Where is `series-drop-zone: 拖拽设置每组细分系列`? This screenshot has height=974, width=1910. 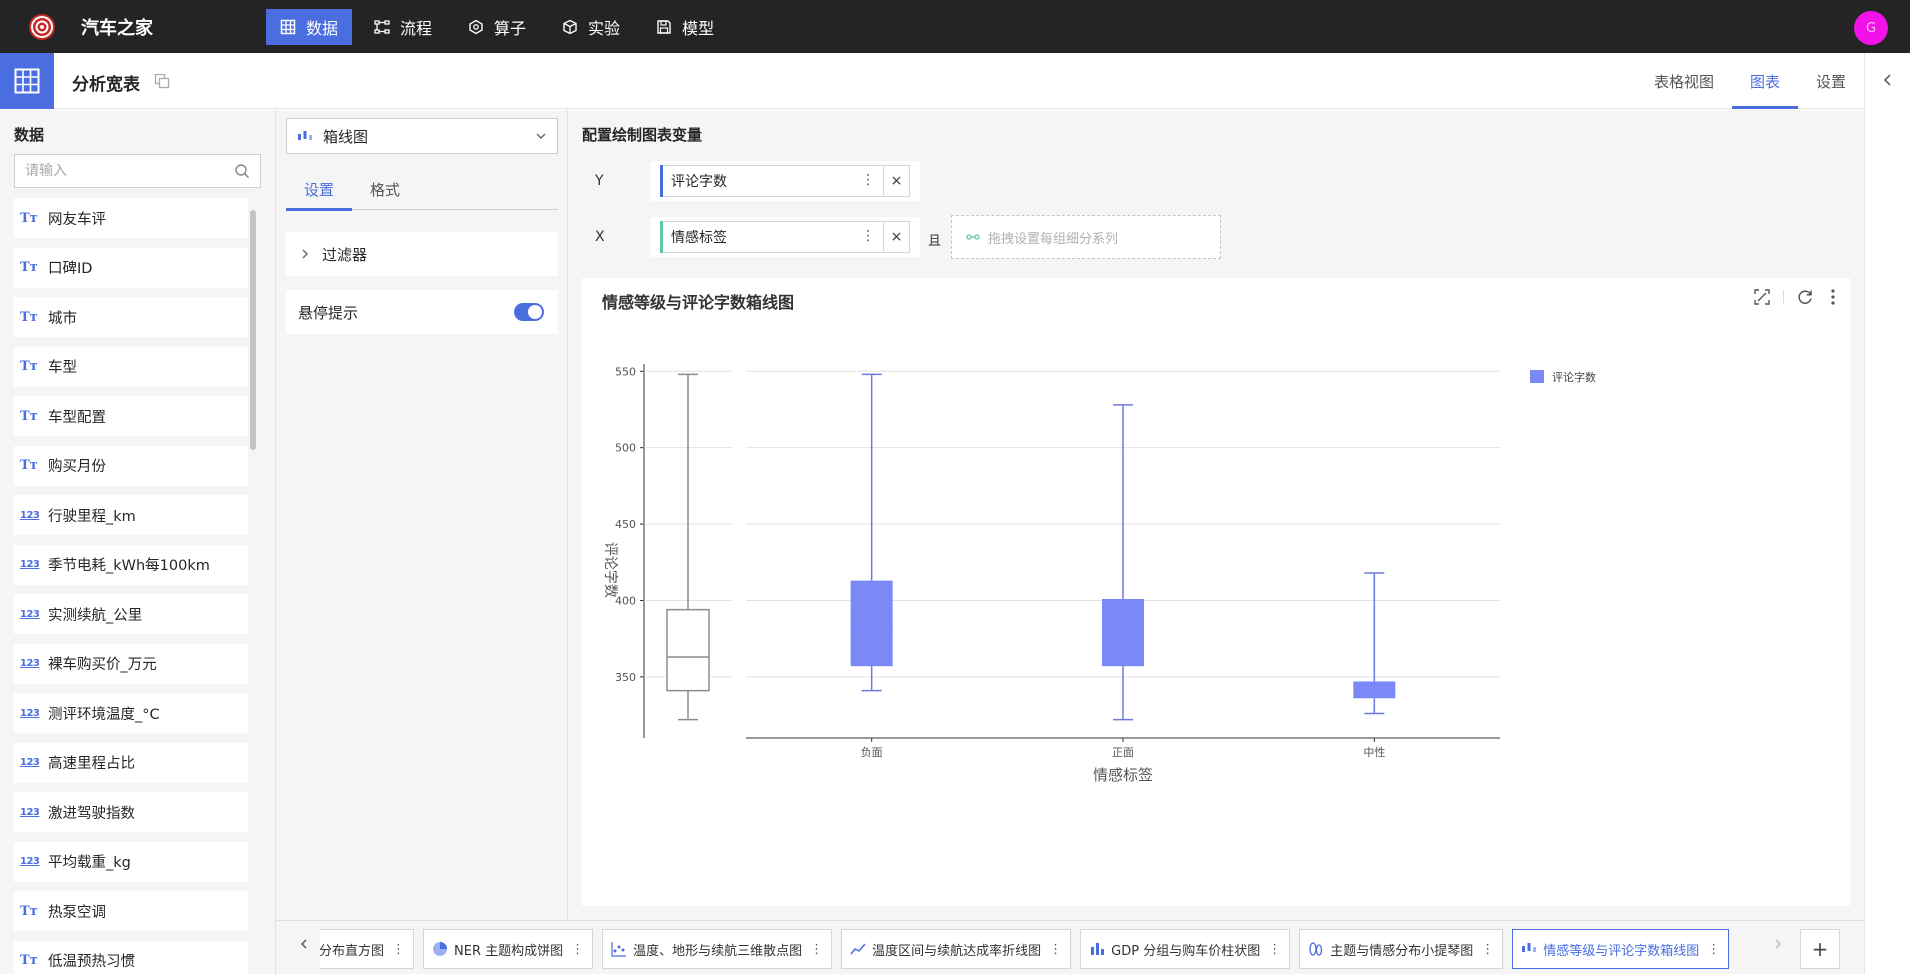
series-drop-zone: 拖拽设置每组细分系列 is located at coordinates (1086, 237).